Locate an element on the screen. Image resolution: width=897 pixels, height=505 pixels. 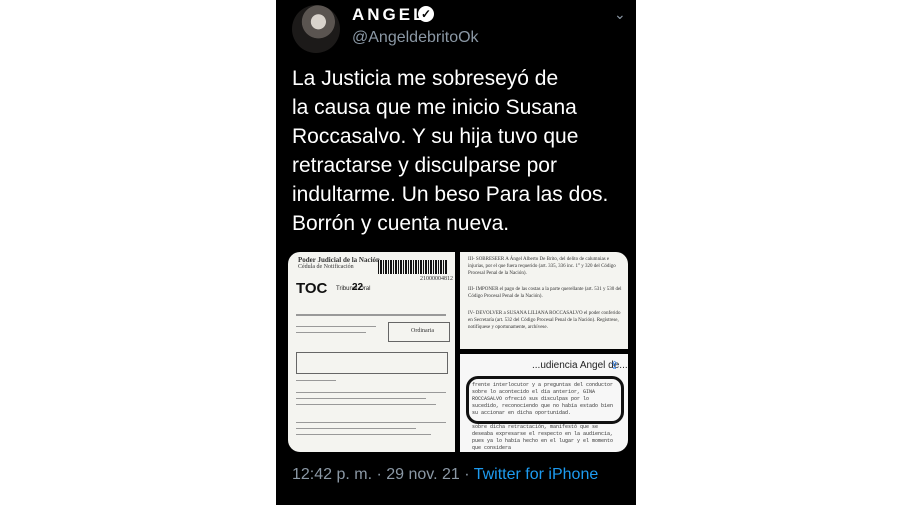
timestamp: 12:42 p. m. · 29 nov. 21 · is located at coordinates (381, 474).